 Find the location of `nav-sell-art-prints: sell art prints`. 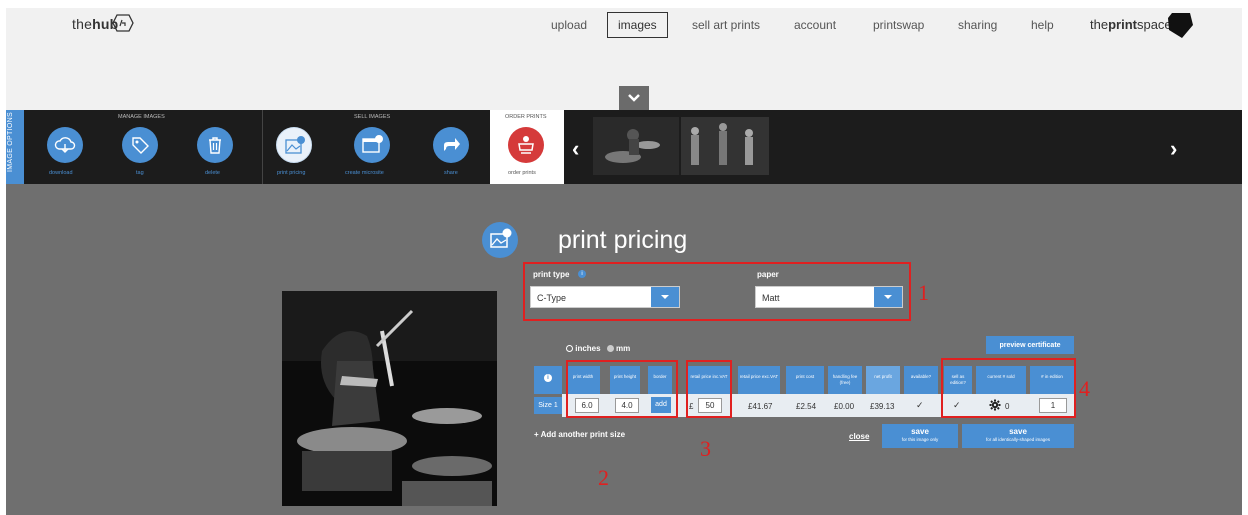

nav-sell-art-prints: sell art prints is located at coordinates (726, 25).